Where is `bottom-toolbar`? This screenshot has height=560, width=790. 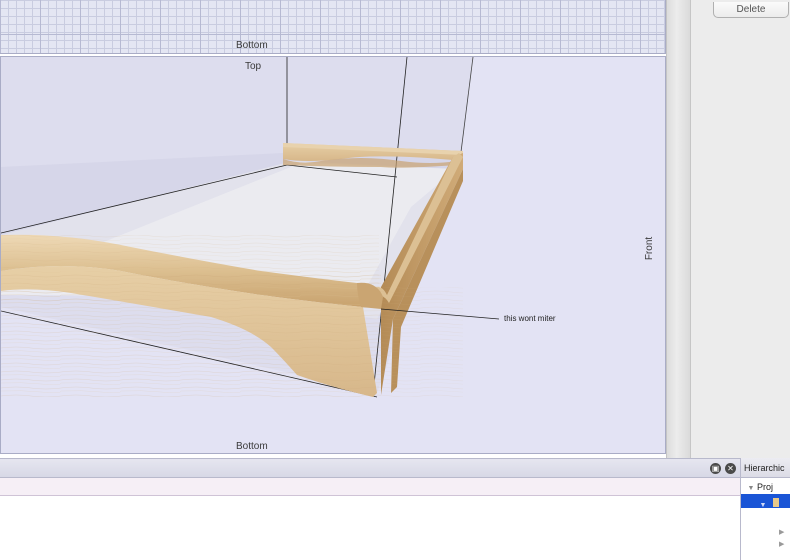
bottom-toolbar is located at coordinates (370, 468).